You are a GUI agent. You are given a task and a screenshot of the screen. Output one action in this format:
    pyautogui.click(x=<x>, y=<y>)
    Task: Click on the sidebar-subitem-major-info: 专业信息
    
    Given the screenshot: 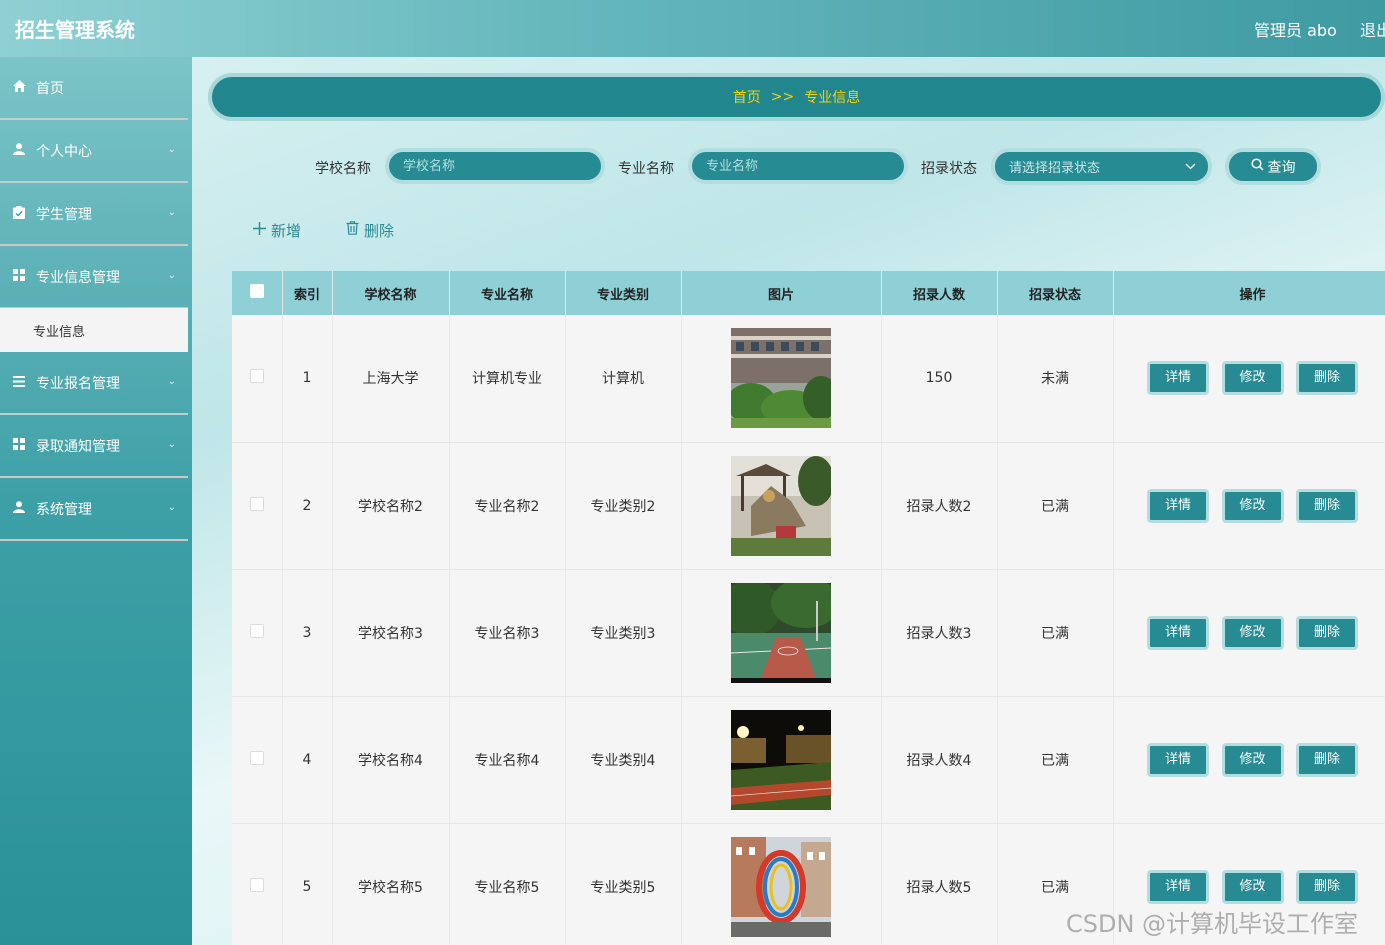 What is the action you would take?
    pyautogui.click(x=94, y=330)
    